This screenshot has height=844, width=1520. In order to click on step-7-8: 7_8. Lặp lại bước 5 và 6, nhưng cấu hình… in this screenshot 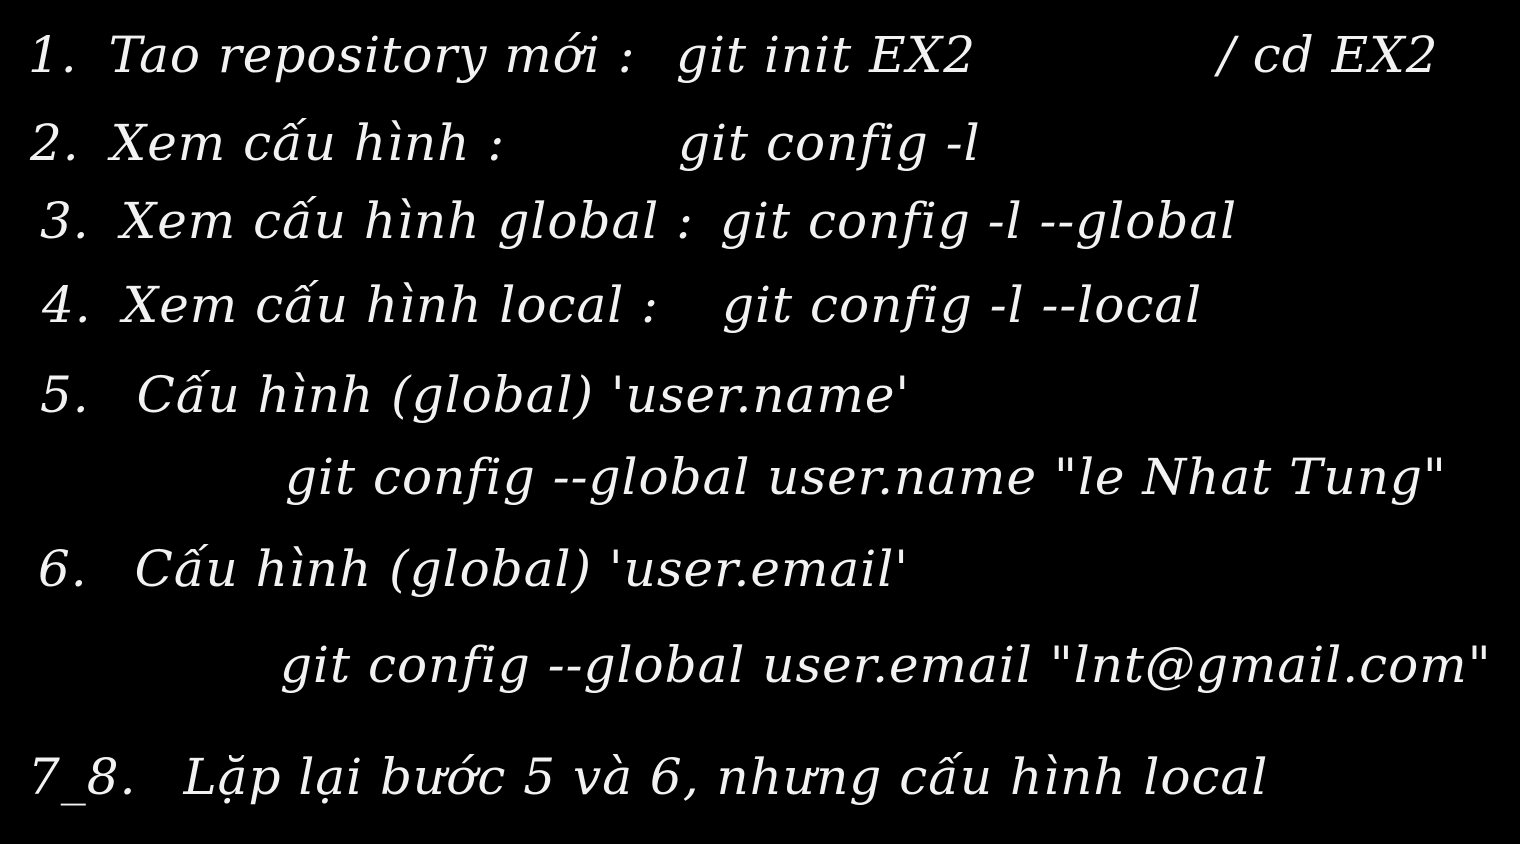, I will do `click(763, 782)`.